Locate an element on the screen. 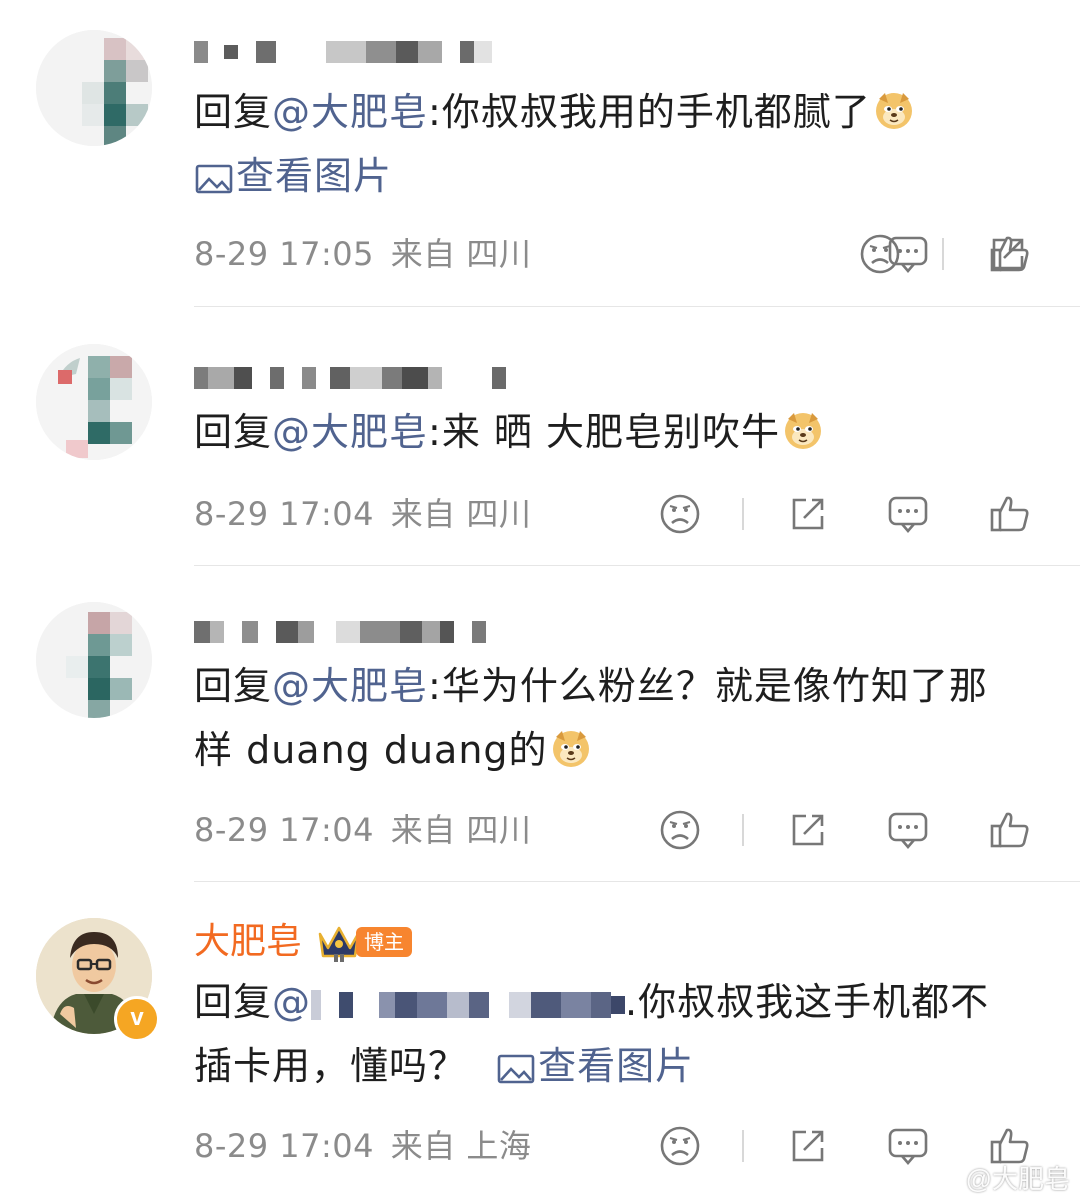 The width and height of the screenshot is (1080, 1204). blogger-badge: 博主 is located at coordinates (364, 942).